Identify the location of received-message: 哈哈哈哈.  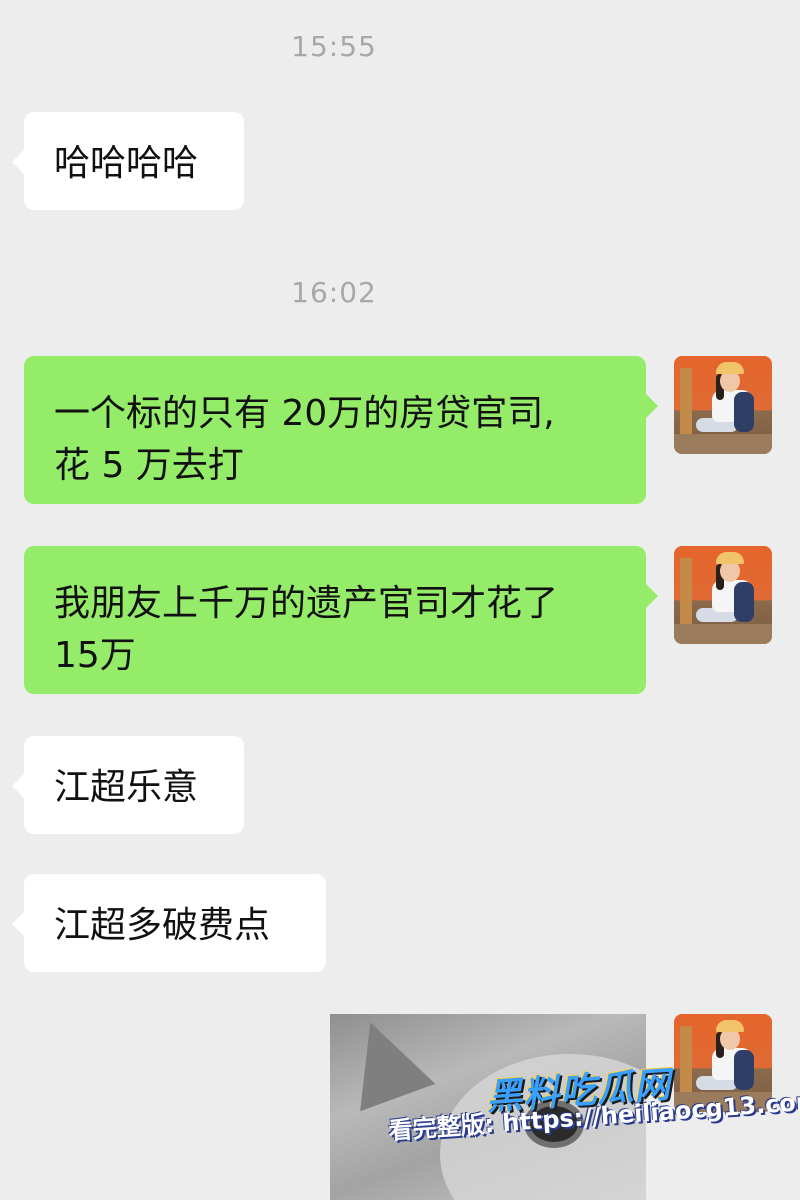
(128, 161).